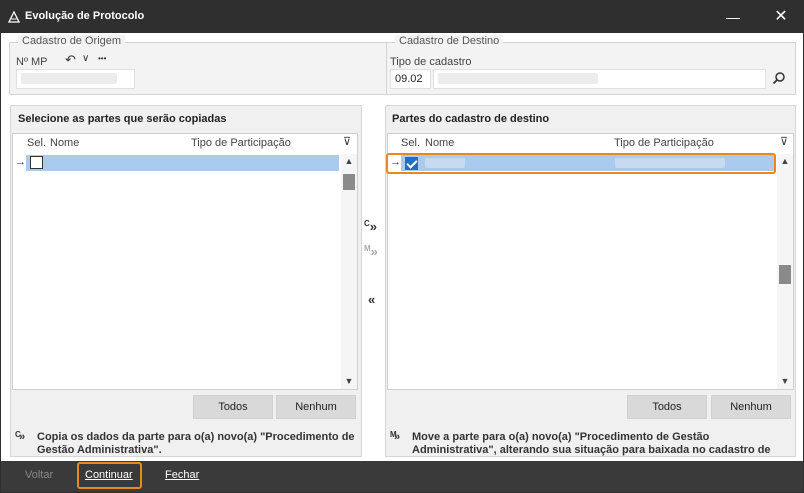 The image size is (804, 493). What do you see at coordinates (370, 226) in the screenshot?
I see `copy-right-icon: C»` at bounding box center [370, 226].